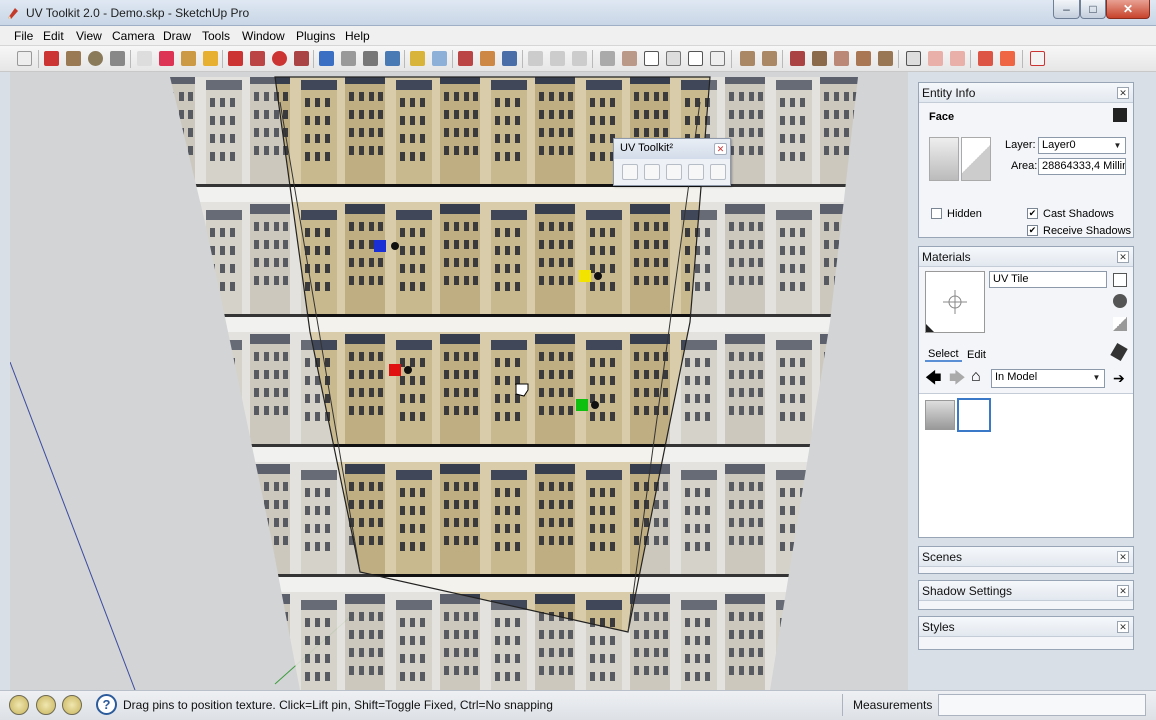 Image resolution: width=1156 pixels, height=720 pixels. Describe the element at coordinates (439, 58) in the screenshot. I see `warehouse-icon` at that location.